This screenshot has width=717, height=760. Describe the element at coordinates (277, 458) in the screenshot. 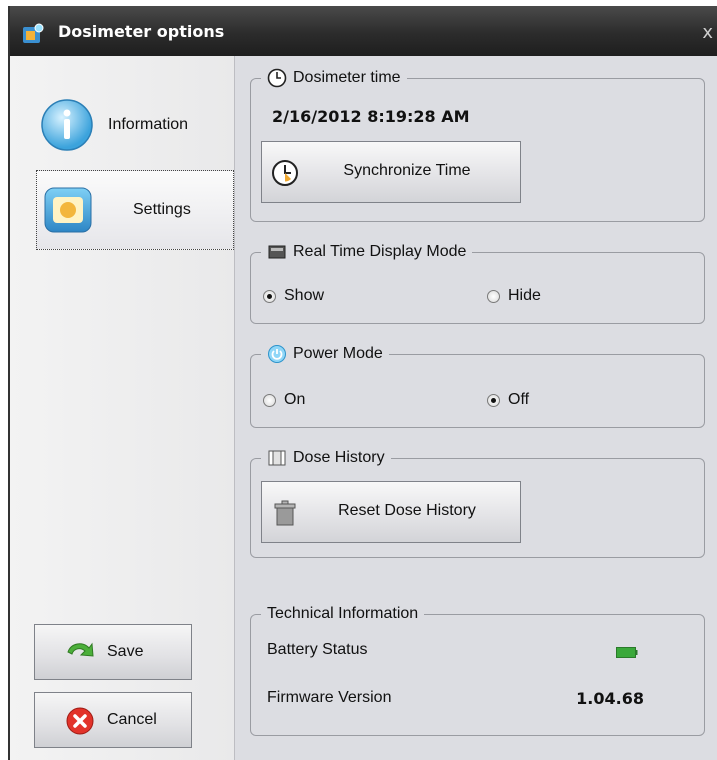

I see `dose-history-icon` at that location.